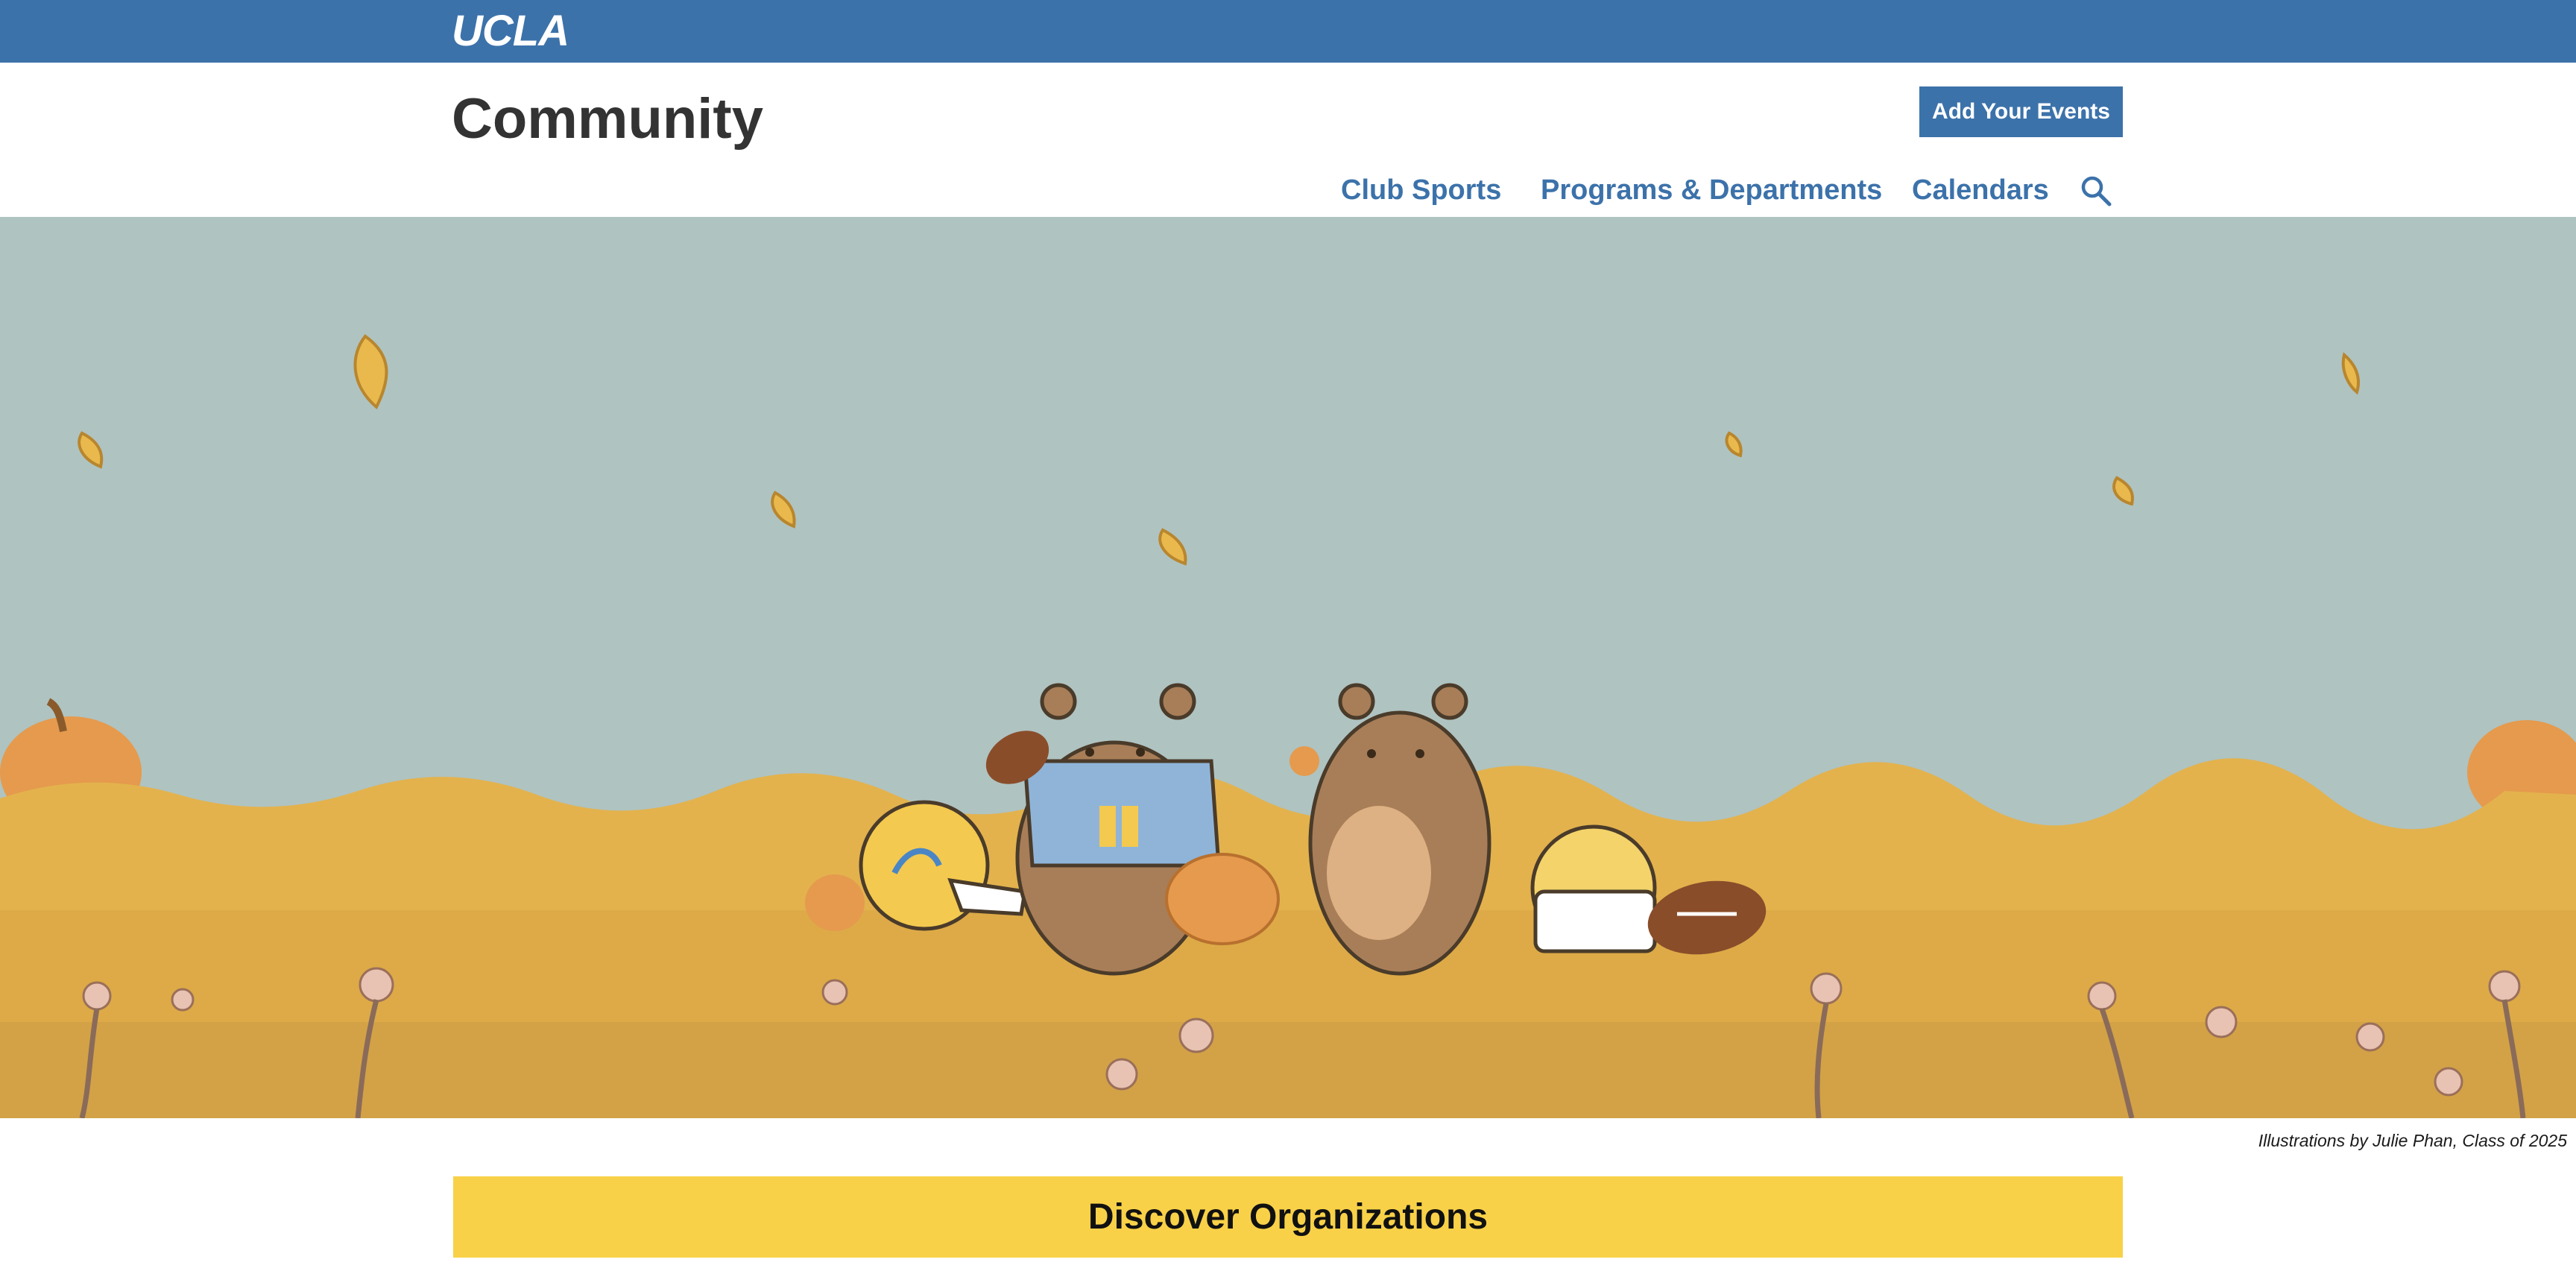 The height and width of the screenshot is (1274, 2576). I want to click on discover-organizations-label: Discover Organizations, so click(1288, 1217).